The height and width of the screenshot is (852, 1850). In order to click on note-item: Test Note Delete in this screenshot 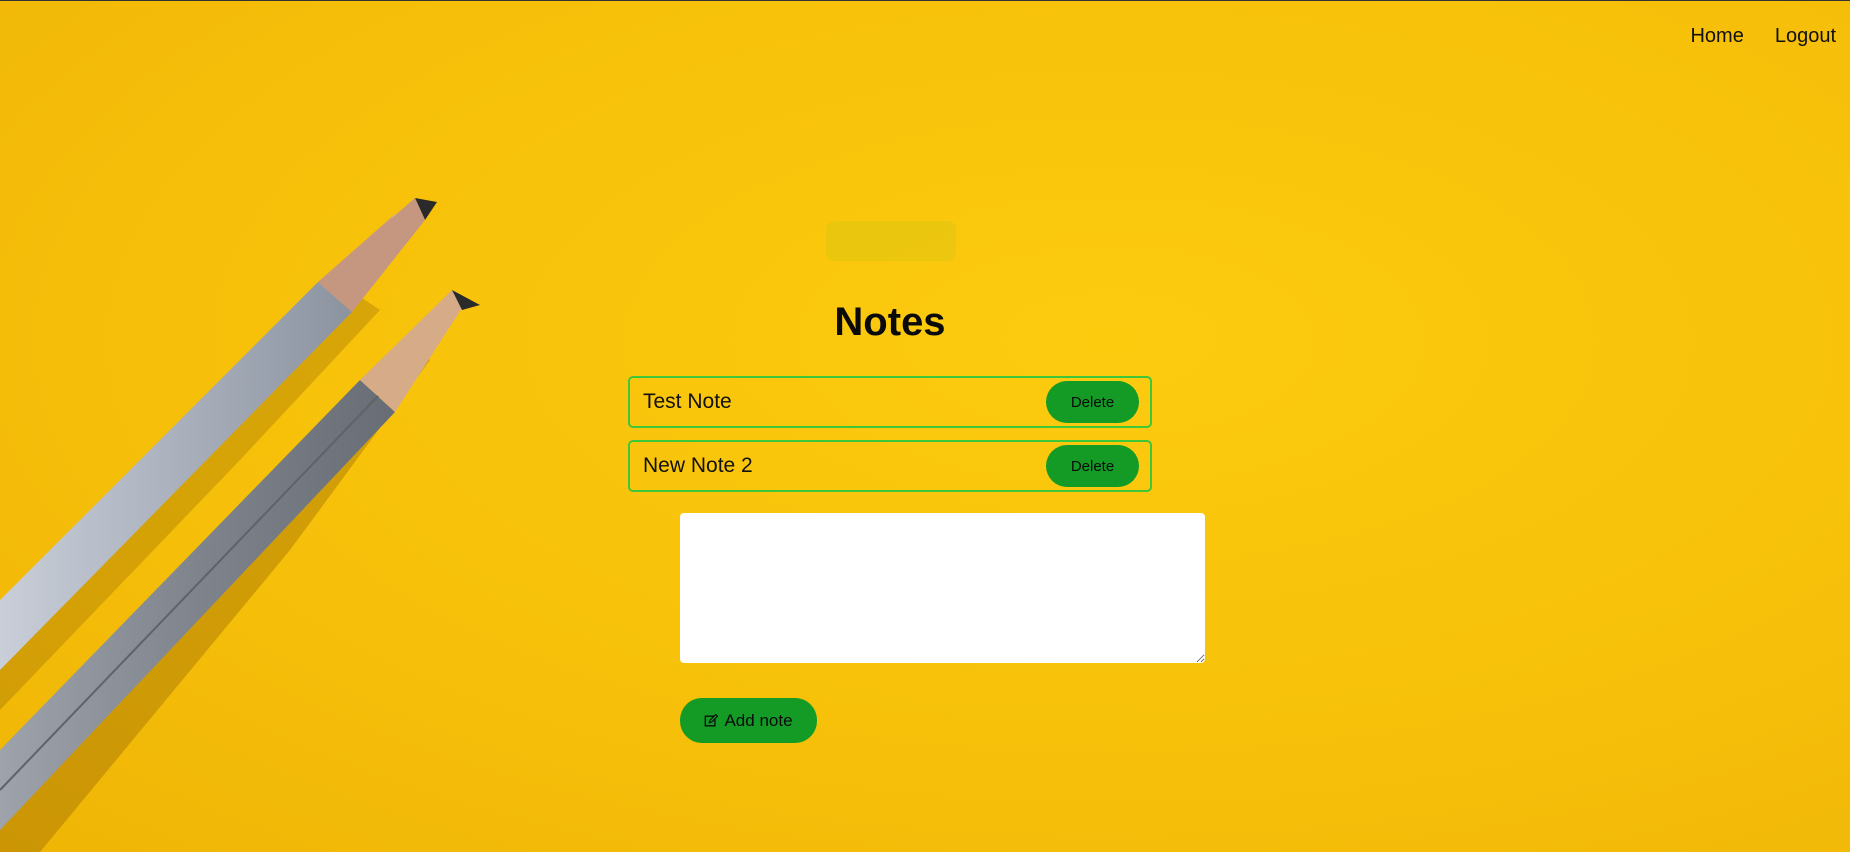, I will do `click(890, 402)`.